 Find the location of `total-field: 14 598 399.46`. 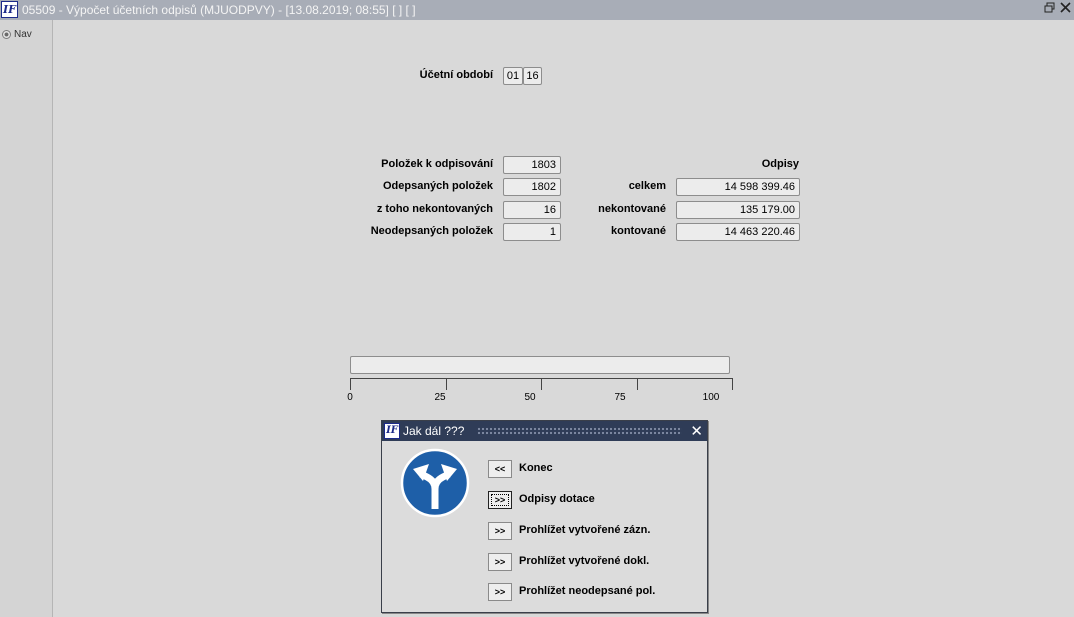

total-field: 14 598 399.46 is located at coordinates (738, 187).